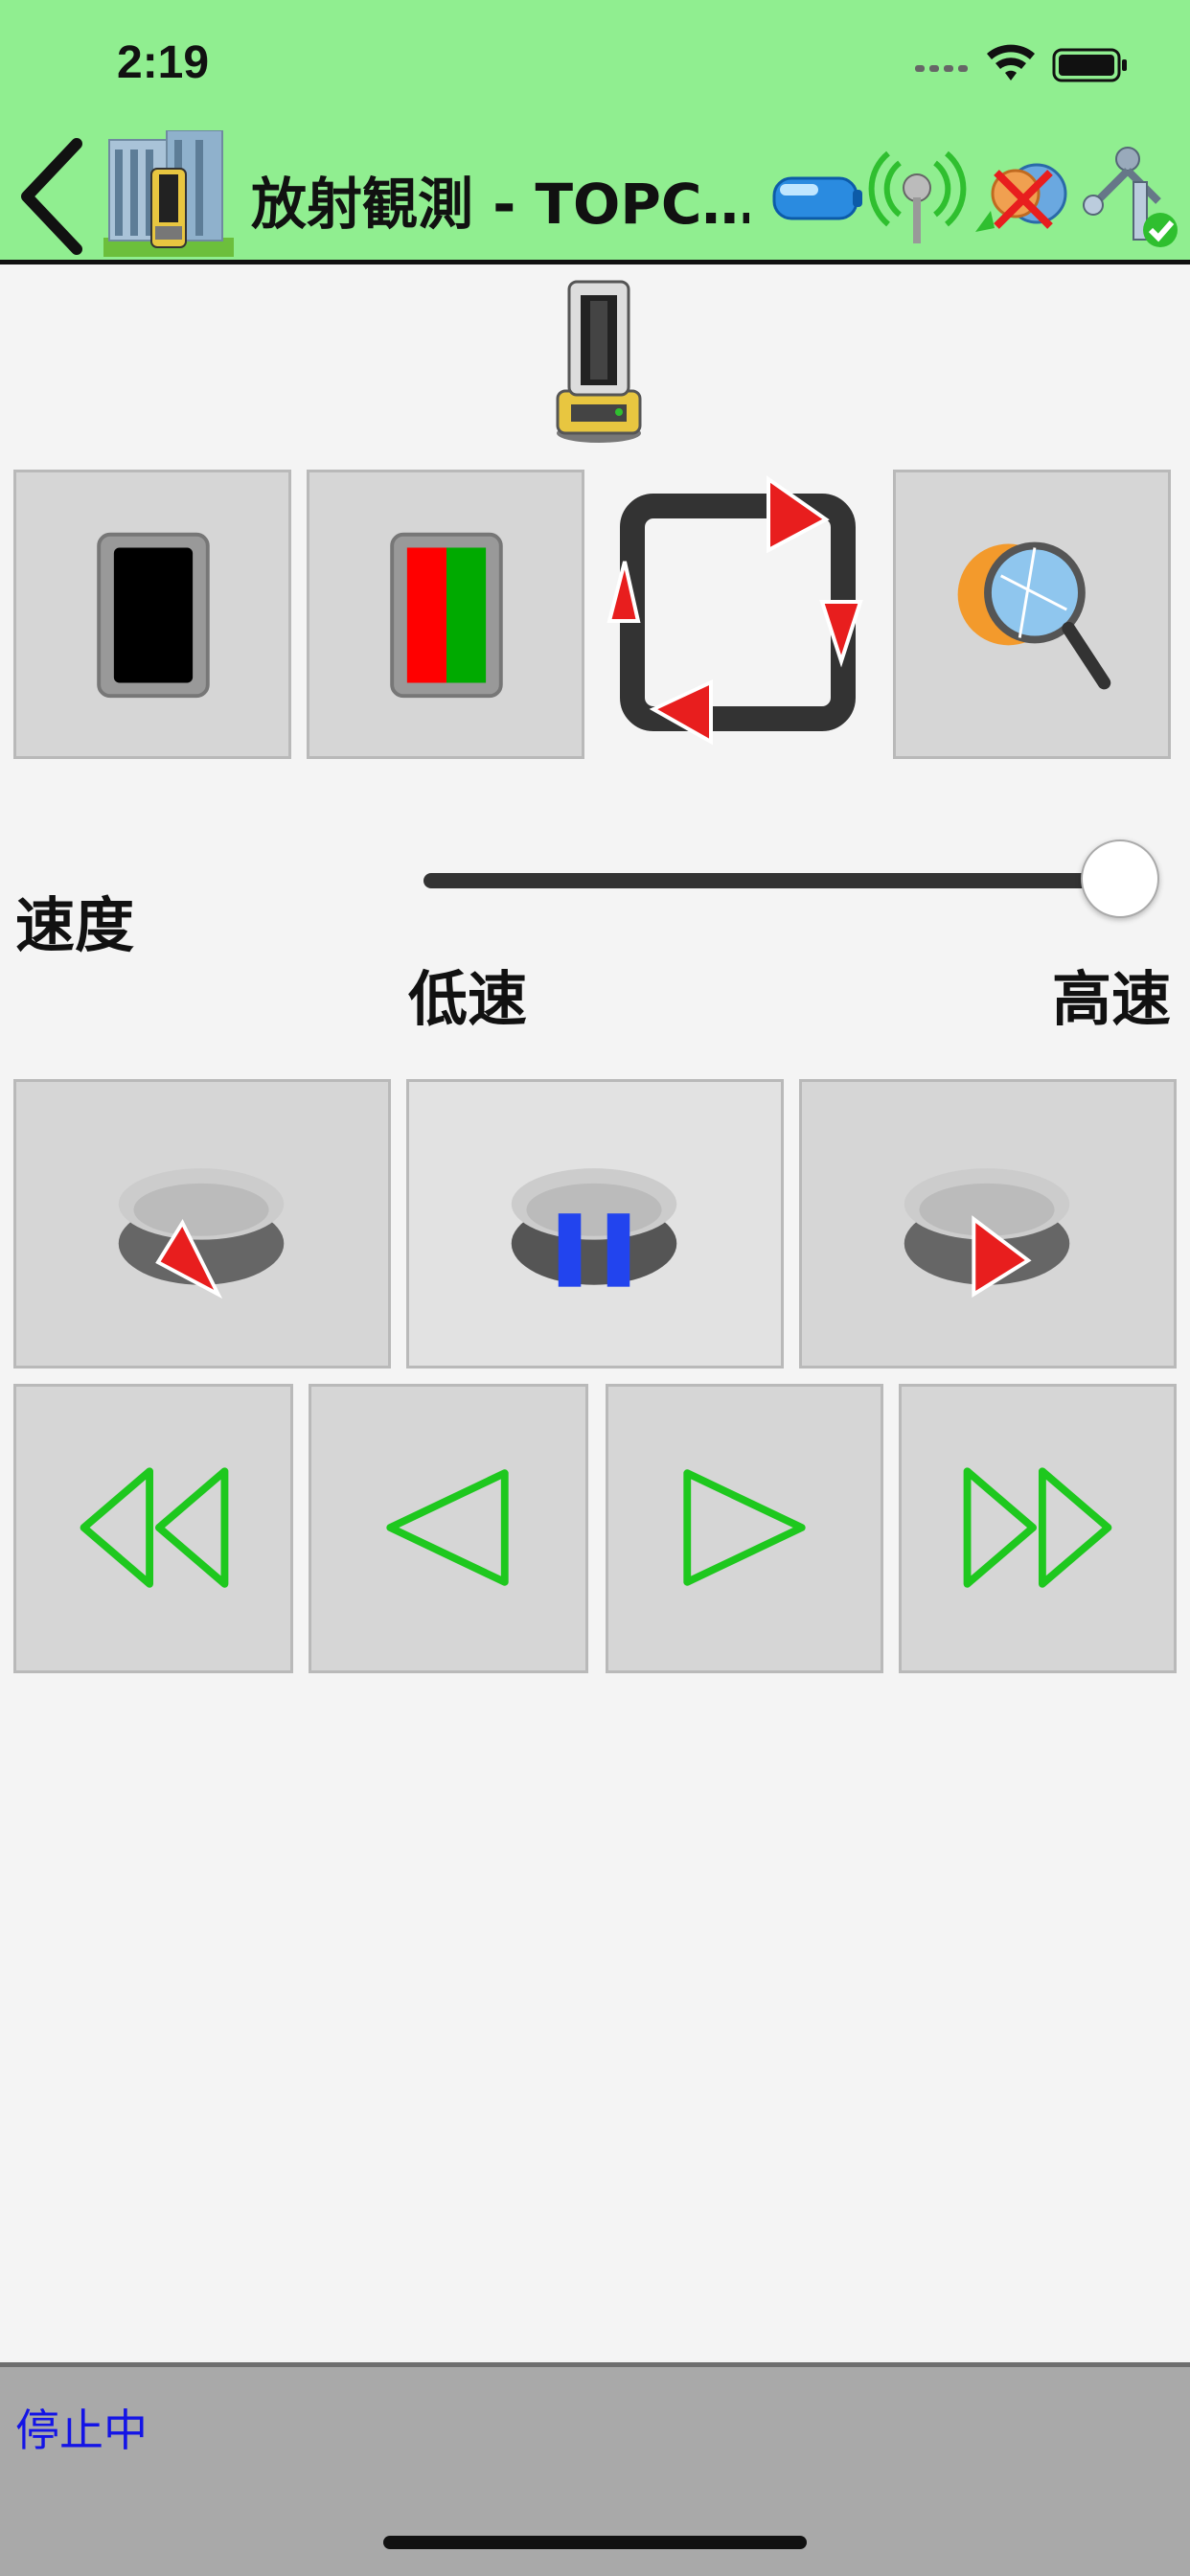  What do you see at coordinates (163, 63) in the screenshot?
I see `status-time: 2:19` at bounding box center [163, 63].